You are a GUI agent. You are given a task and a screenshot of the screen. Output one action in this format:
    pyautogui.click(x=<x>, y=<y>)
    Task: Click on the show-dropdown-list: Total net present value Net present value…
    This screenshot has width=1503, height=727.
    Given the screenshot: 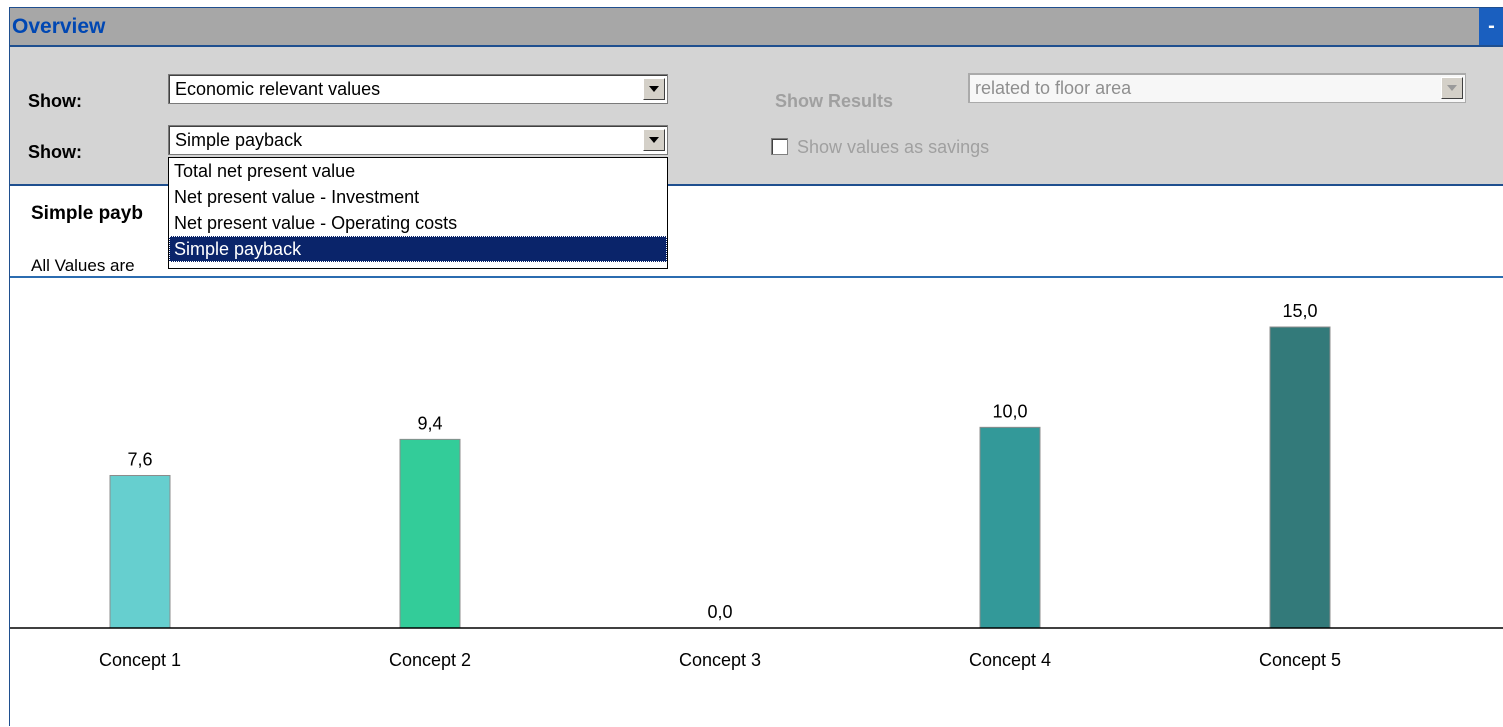 What is the action you would take?
    pyautogui.click(x=418, y=213)
    